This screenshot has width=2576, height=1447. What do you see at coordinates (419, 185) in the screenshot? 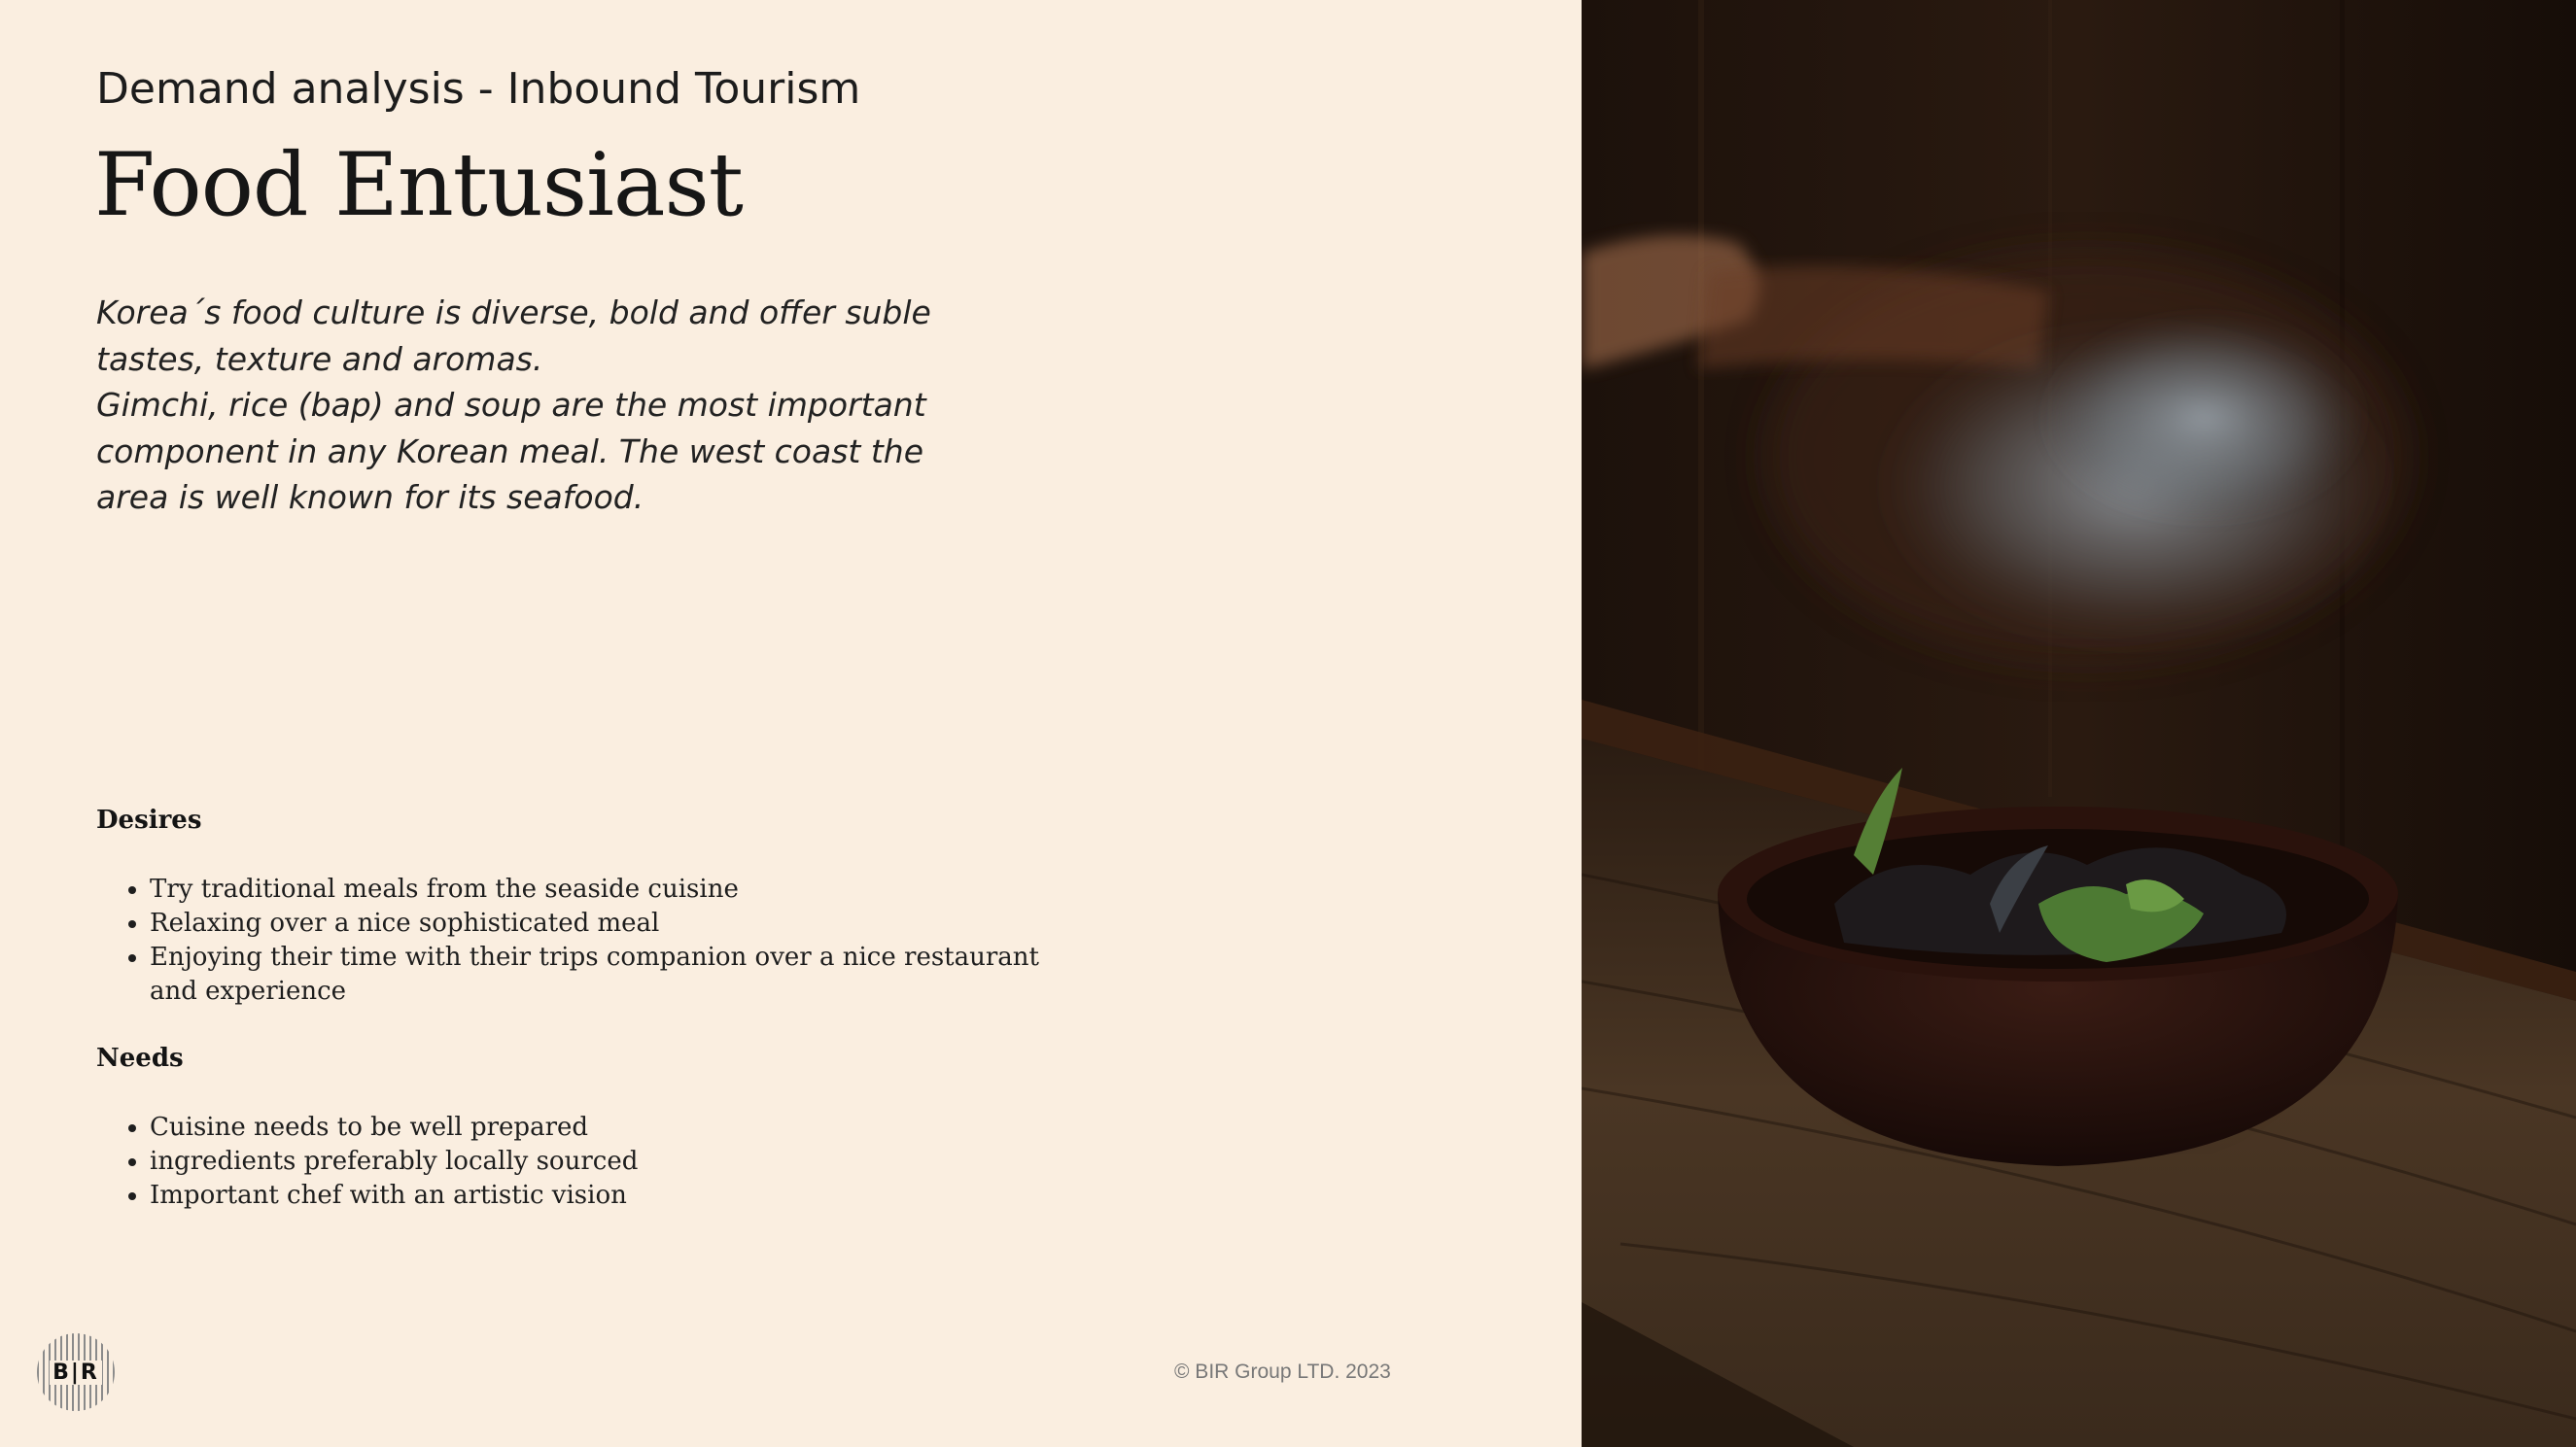
I see `page-title: Food Entusiast` at bounding box center [419, 185].